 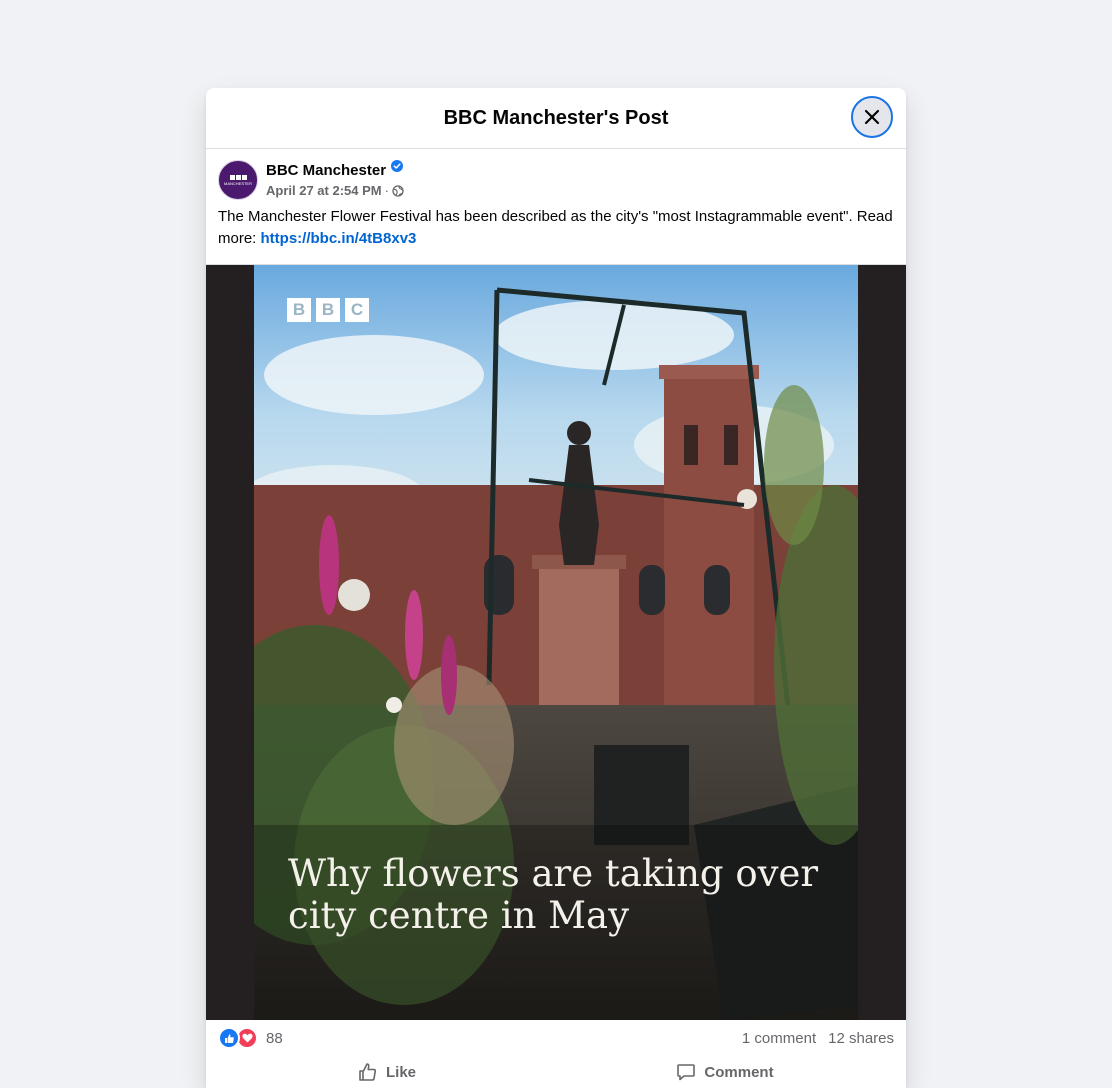 I want to click on reaction-count: 88, so click(x=274, y=1038).